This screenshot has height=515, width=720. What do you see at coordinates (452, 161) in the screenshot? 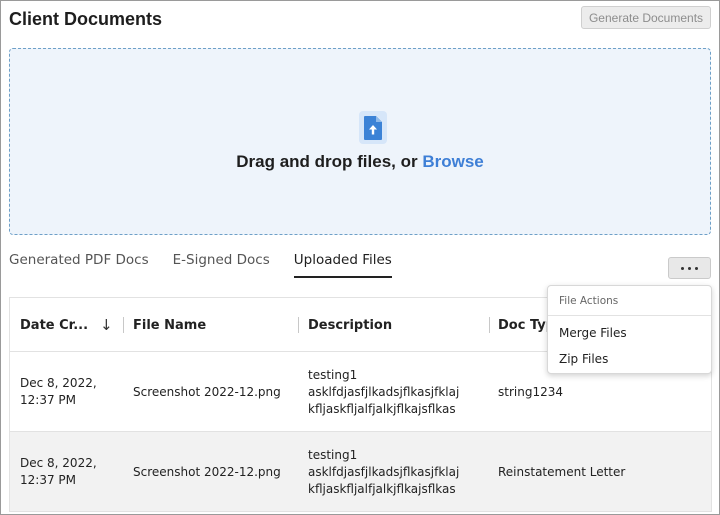
I see `browse-link: Browse` at bounding box center [452, 161].